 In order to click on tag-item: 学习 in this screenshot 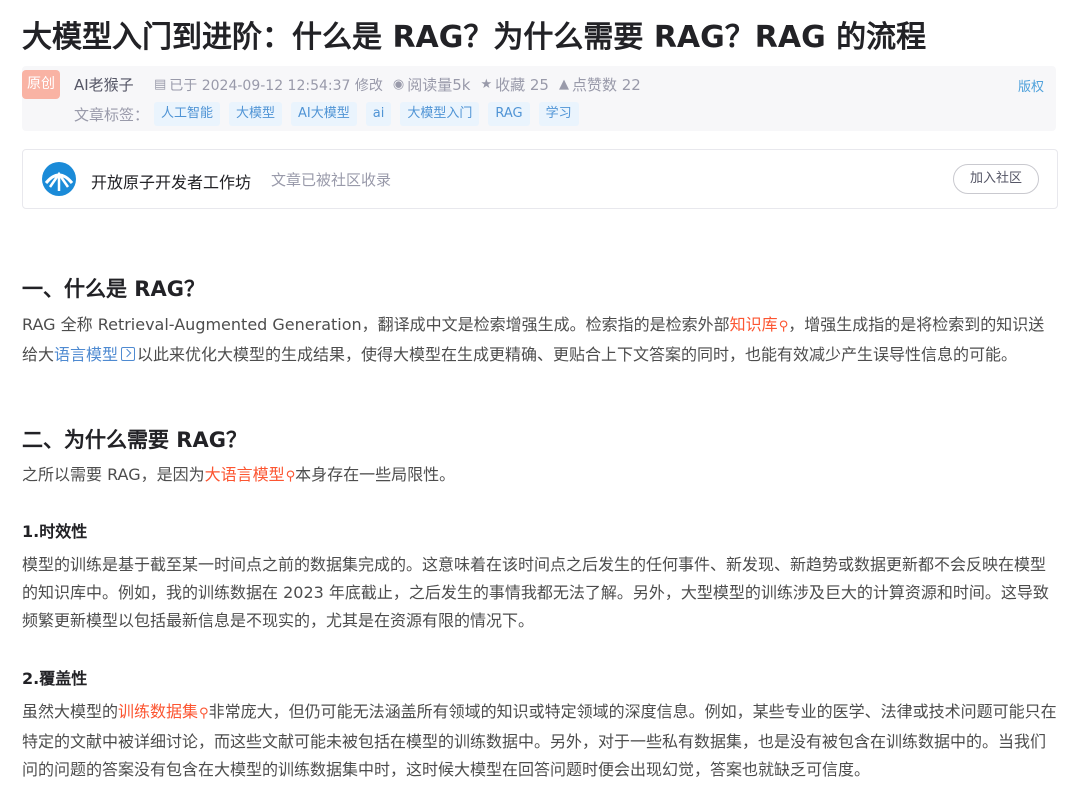, I will do `click(558, 114)`.